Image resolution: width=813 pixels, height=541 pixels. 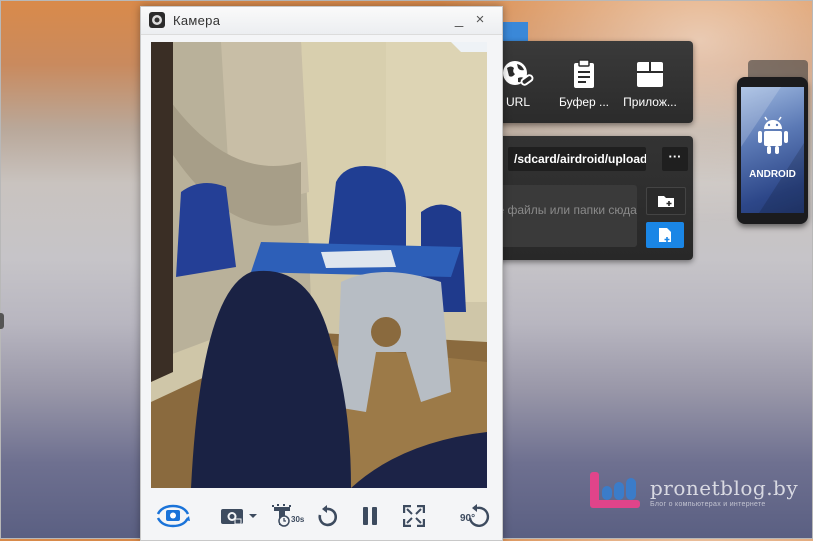 What do you see at coordinates (2, 321) in the screenshot?
I see `side-handle` at bounding box center [2, 321].